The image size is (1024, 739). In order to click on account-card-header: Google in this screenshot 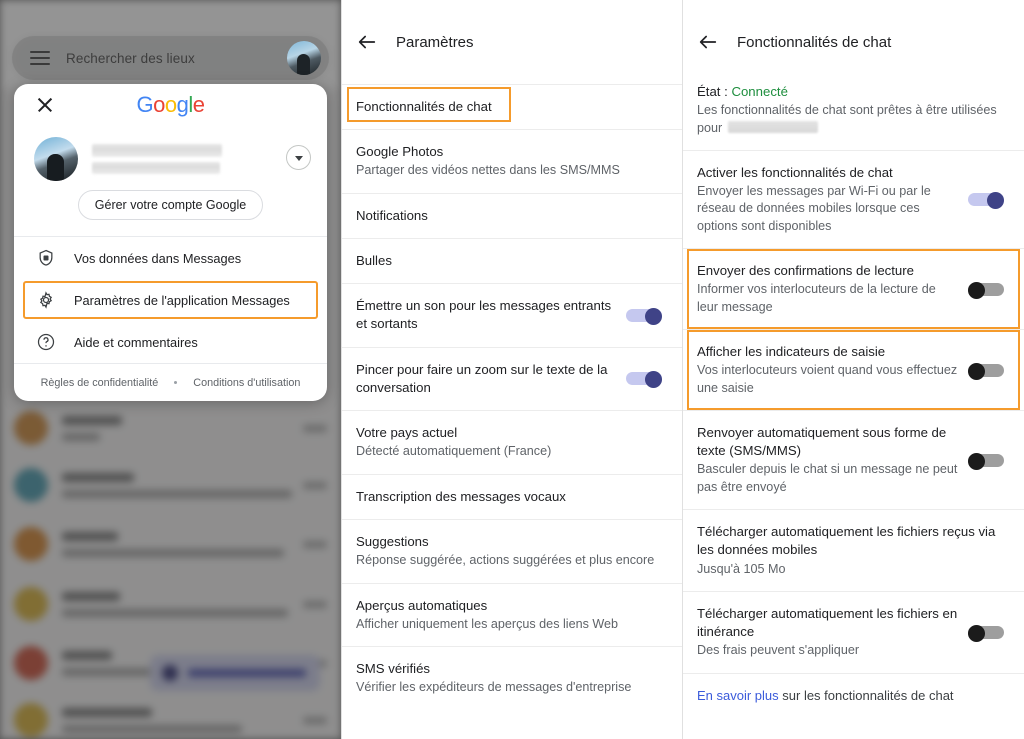, I will do `click(170, 106)`.